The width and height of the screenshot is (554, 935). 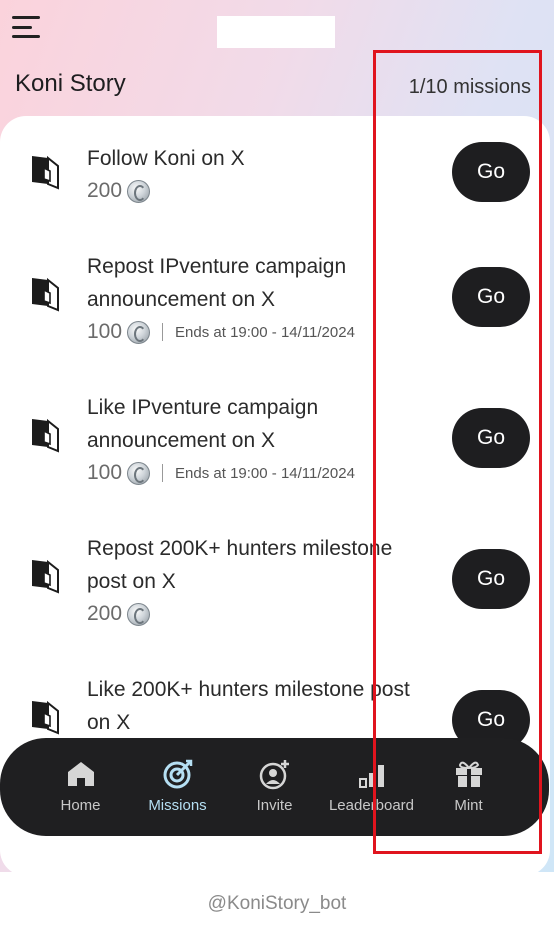 What do you see at coordinates (80, 787) in the screenshot?
I see `nav-home: Home` at bounding box center [80, 787].